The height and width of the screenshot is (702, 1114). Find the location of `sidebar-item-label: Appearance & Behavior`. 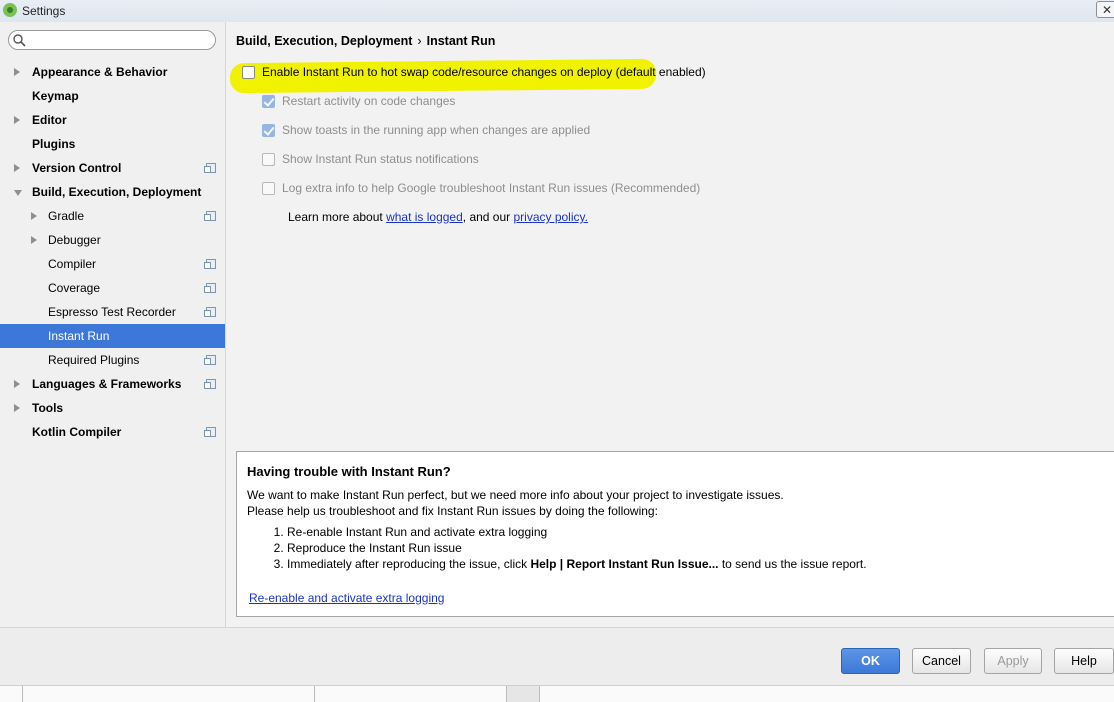

sidebar-item-label: Appearance & Behavior is located at coordinates (100, 72).